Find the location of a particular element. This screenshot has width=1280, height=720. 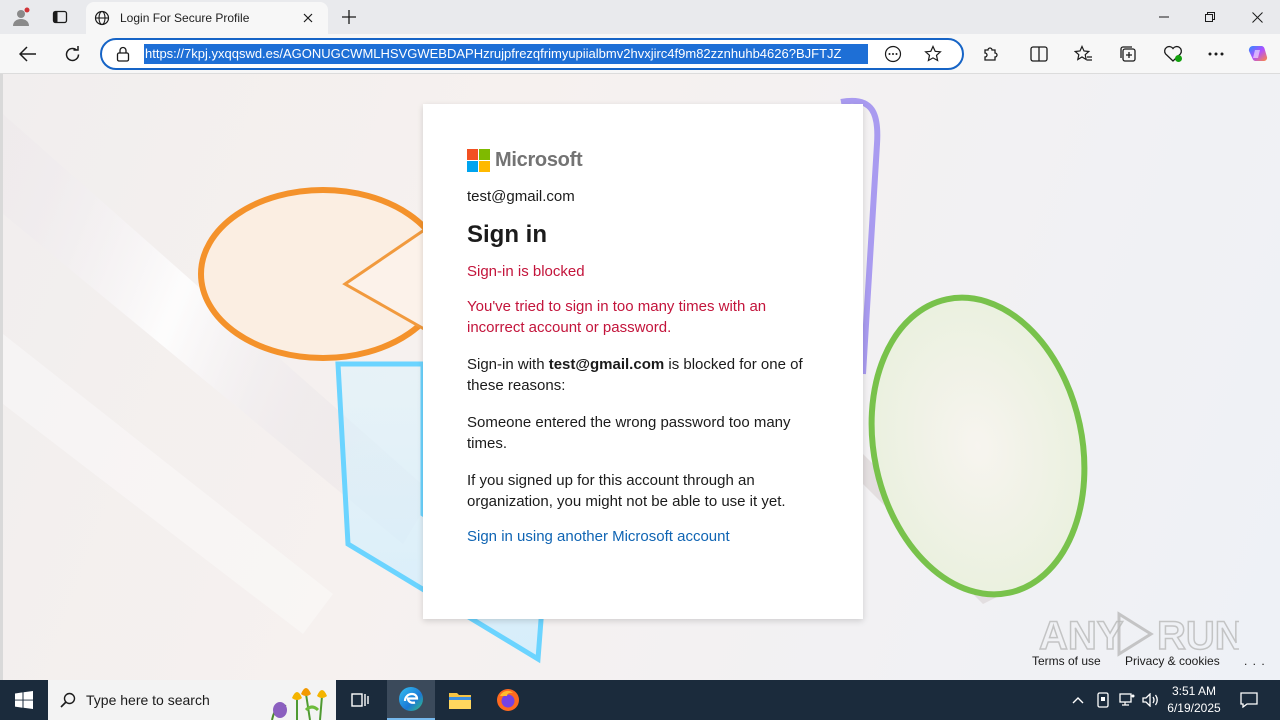

taskbar-clock: 3:51 AM 6/19/2025 is located at coordinates (1194, 700).